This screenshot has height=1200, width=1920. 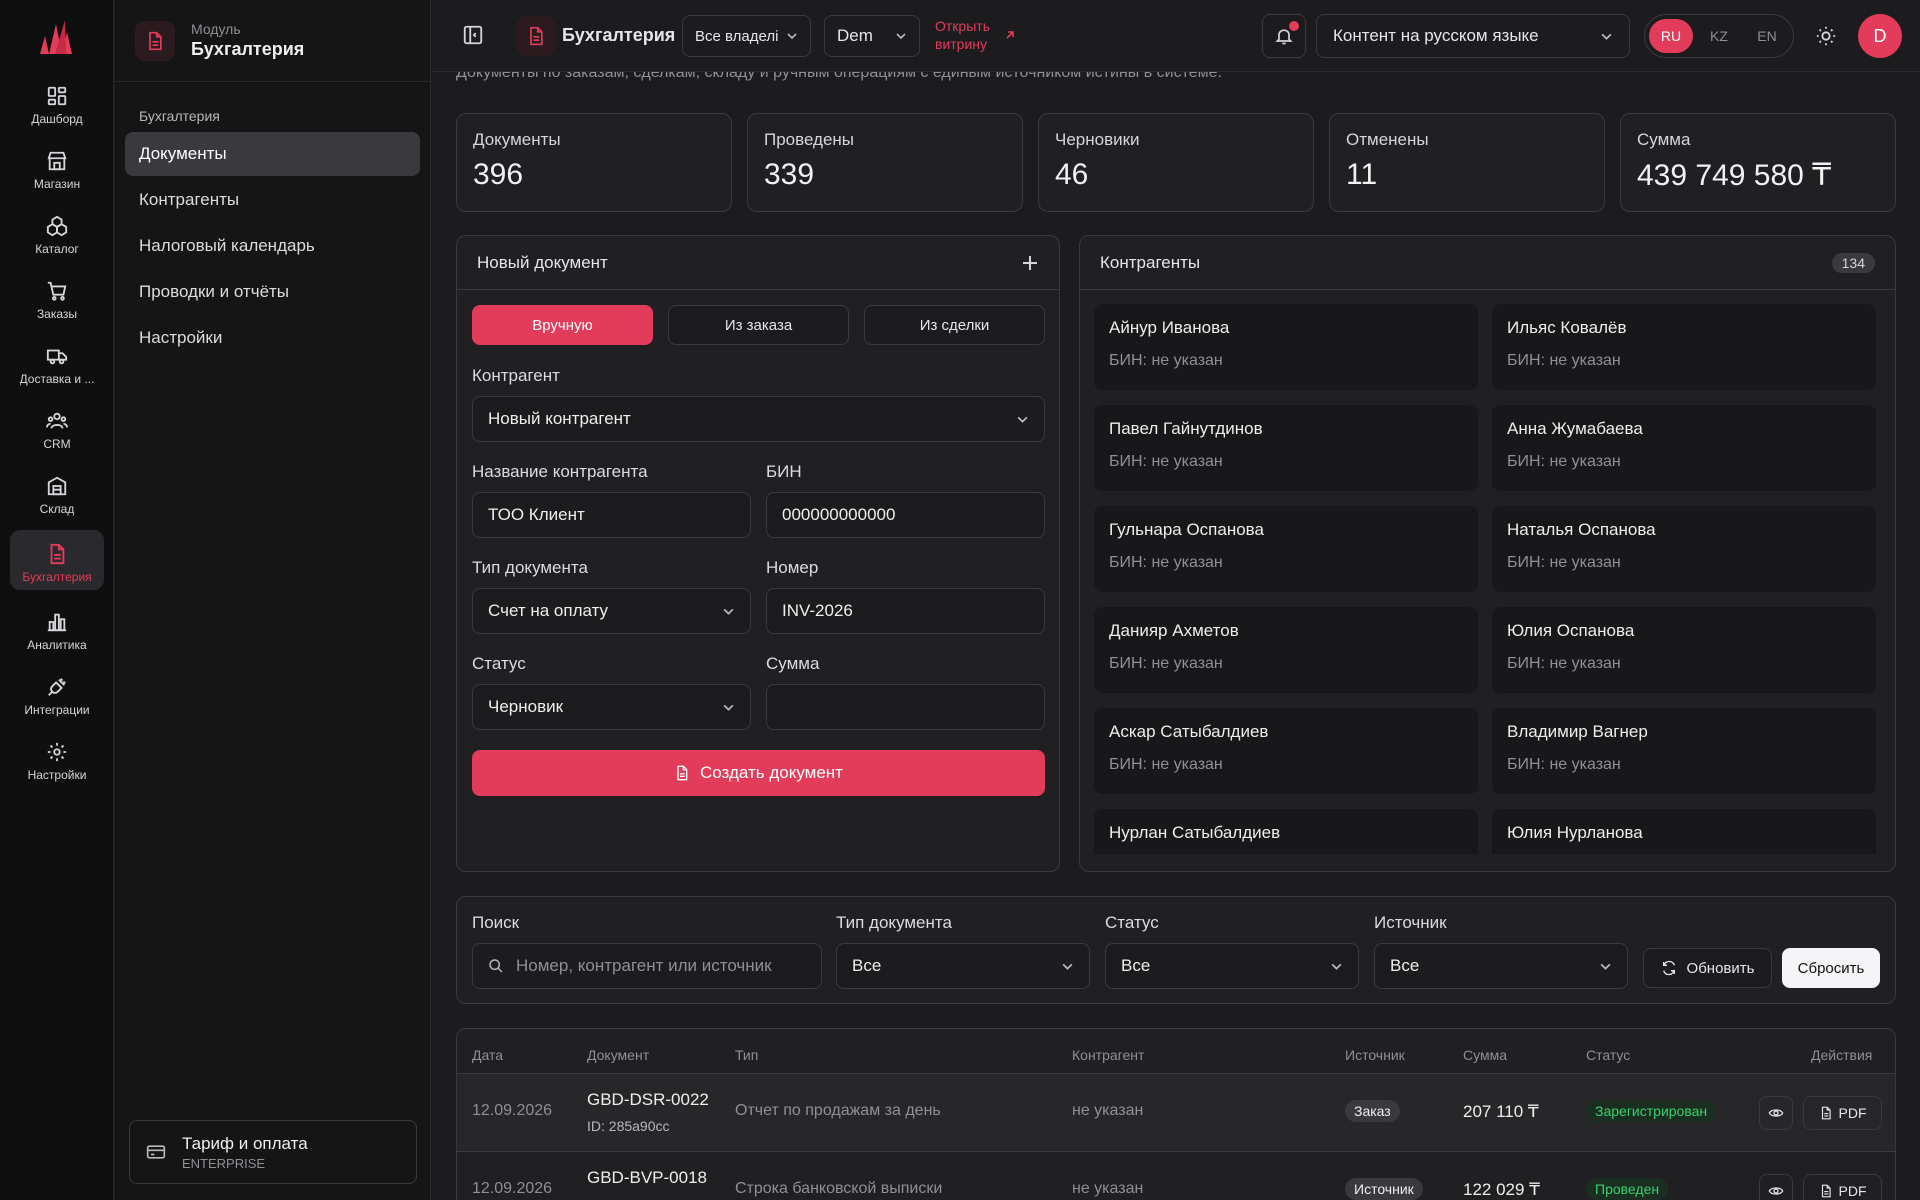 I want to click on counterparty-card: Анна Жумабаева БИН: не указан, so click(x=1684, y=448).